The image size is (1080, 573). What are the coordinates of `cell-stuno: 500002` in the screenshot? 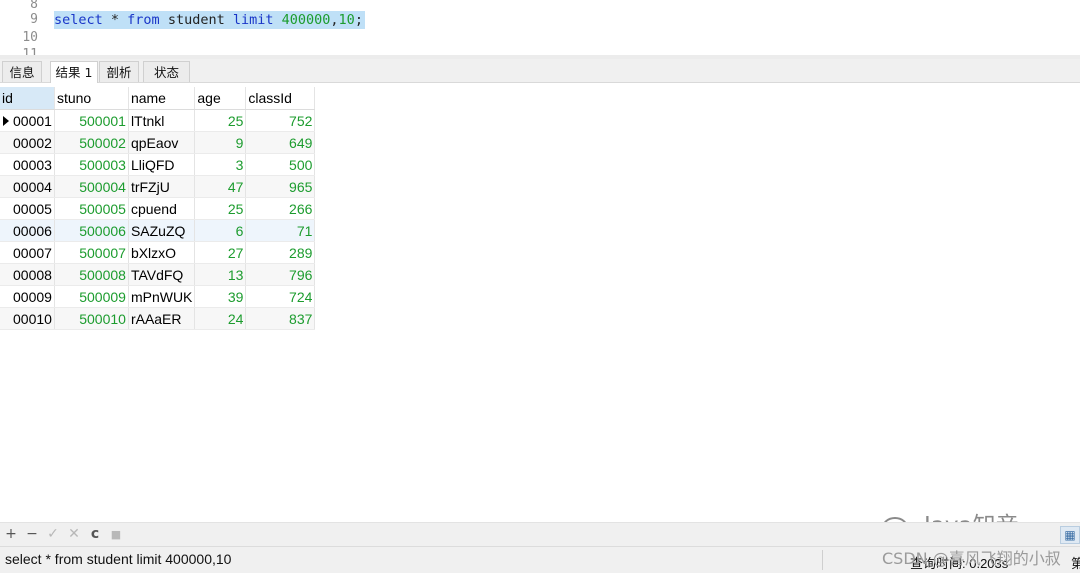 It's located at (91, 142).